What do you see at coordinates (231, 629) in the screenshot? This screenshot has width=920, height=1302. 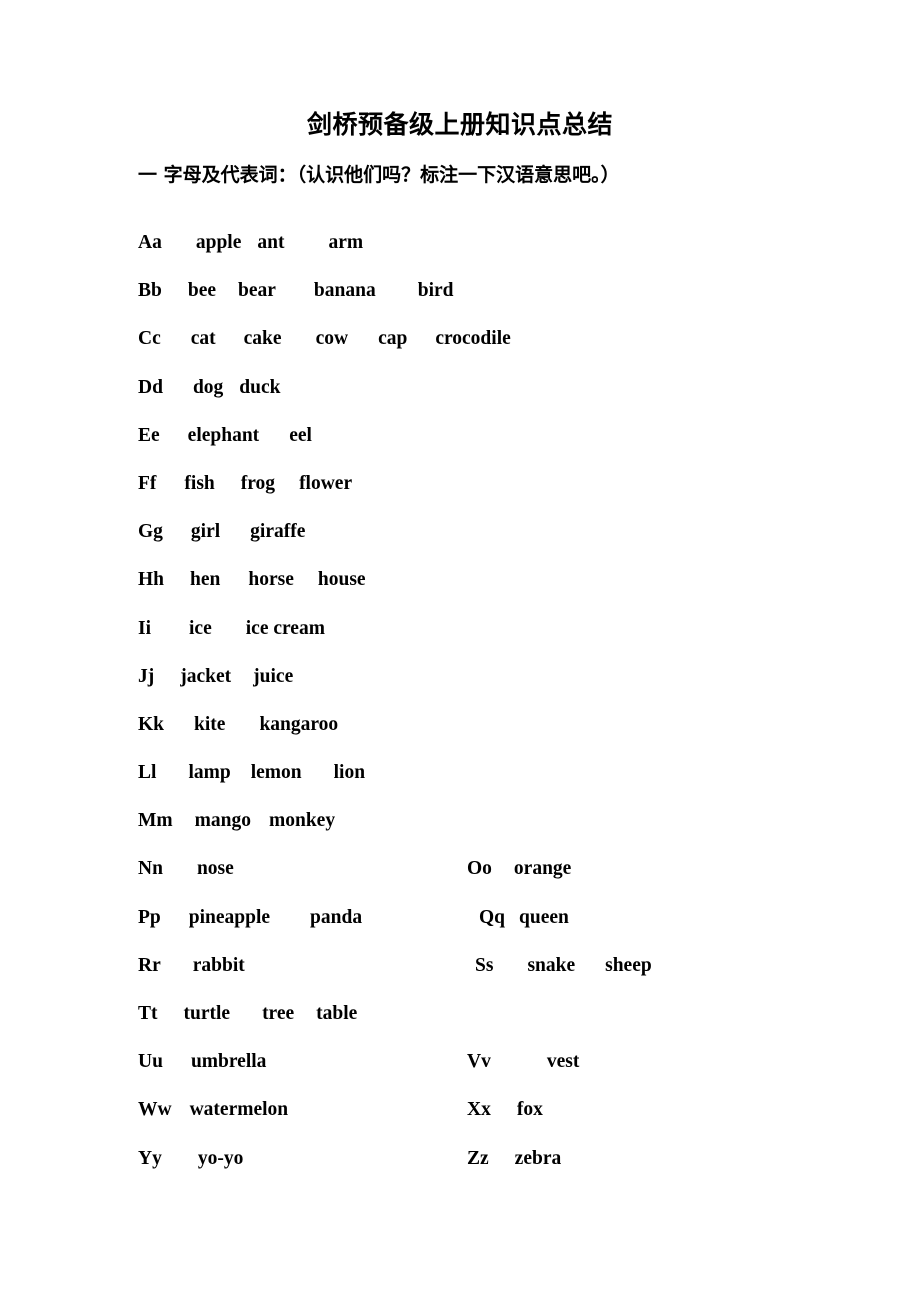 I see `letter-row-left-column: Ii ice ice cream` at bounding box center [231, 629].